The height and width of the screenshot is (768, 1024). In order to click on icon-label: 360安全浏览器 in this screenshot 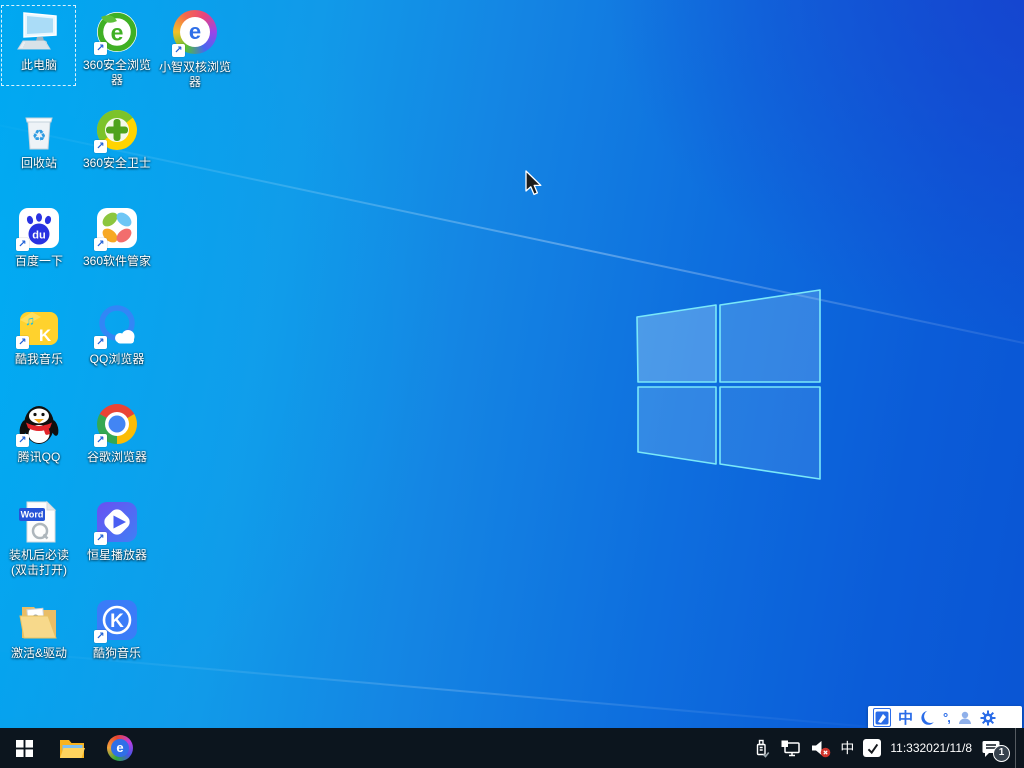, I will do `click(117, 72)`.